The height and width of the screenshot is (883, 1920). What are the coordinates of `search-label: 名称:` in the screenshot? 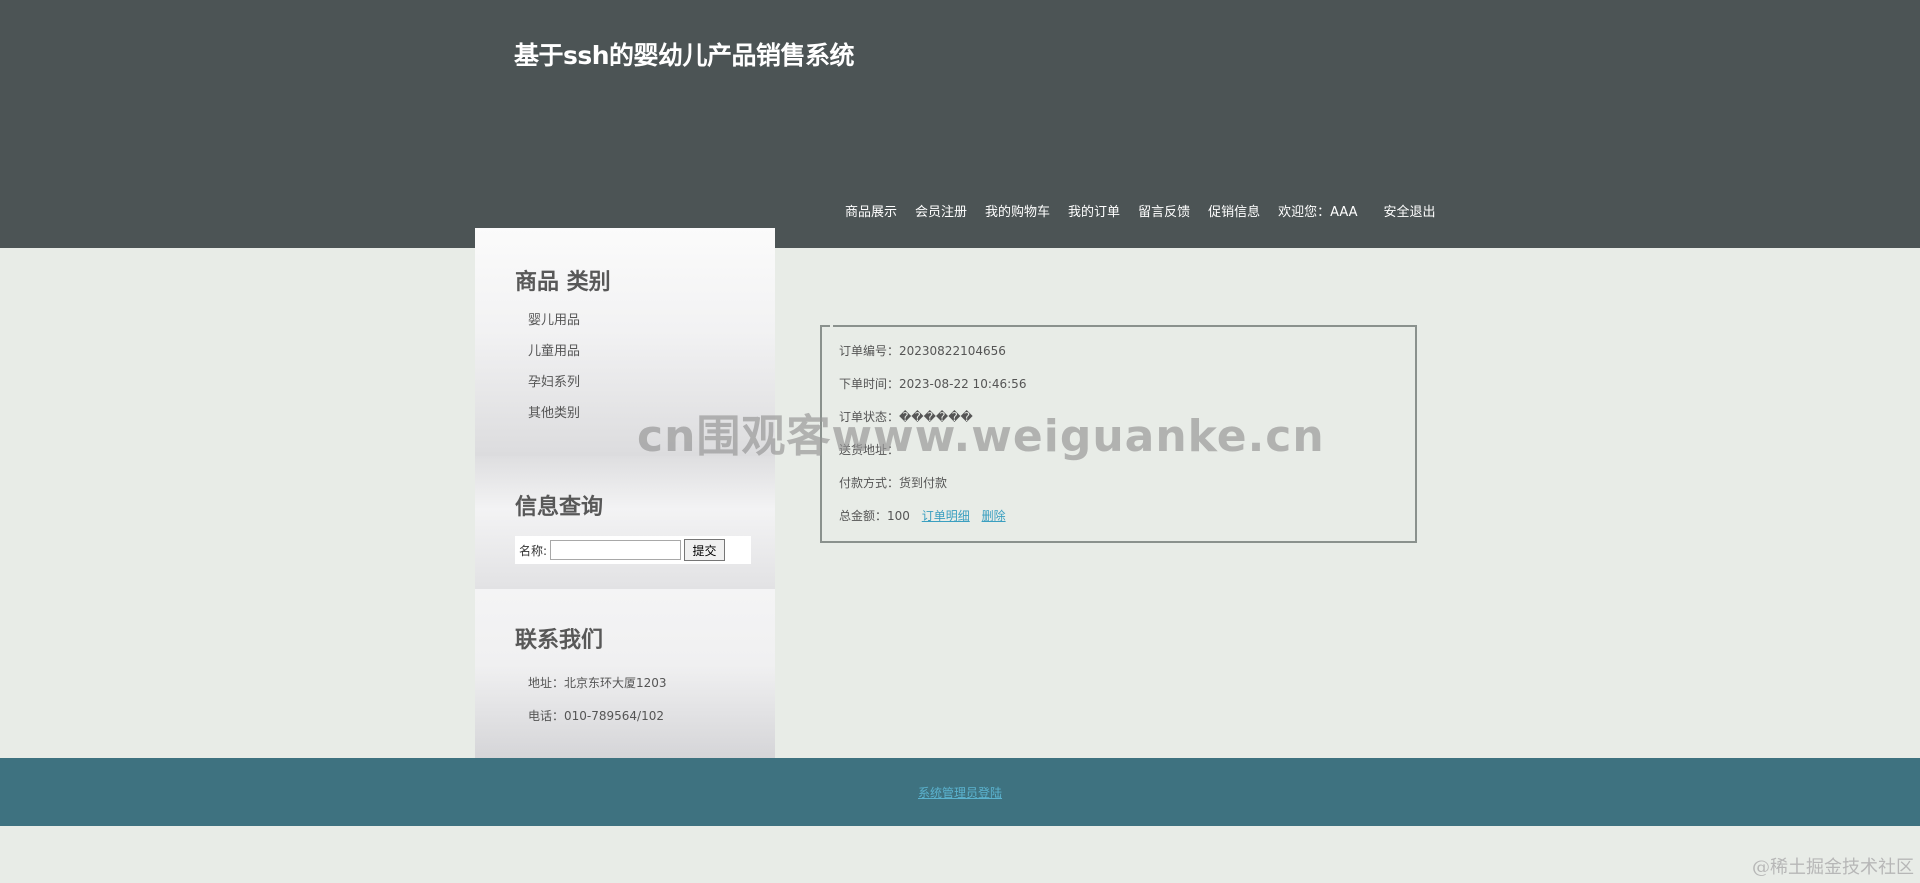 It's located at (533, 550).